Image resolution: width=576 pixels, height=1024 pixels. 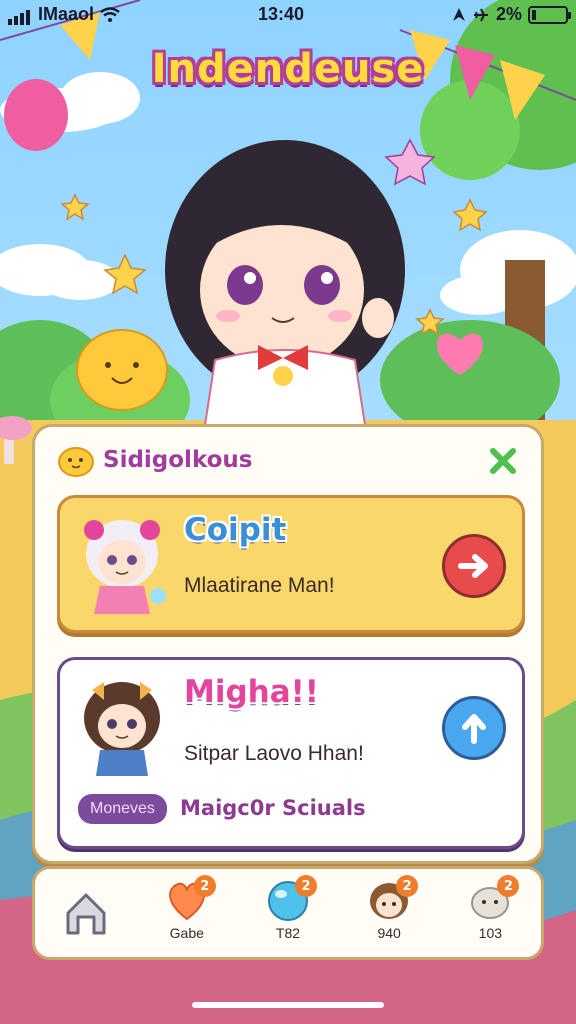 What do you see at coordinates (76, 462) in the screenshot?
I see `chick-icon` at bounding box center [76, 462].